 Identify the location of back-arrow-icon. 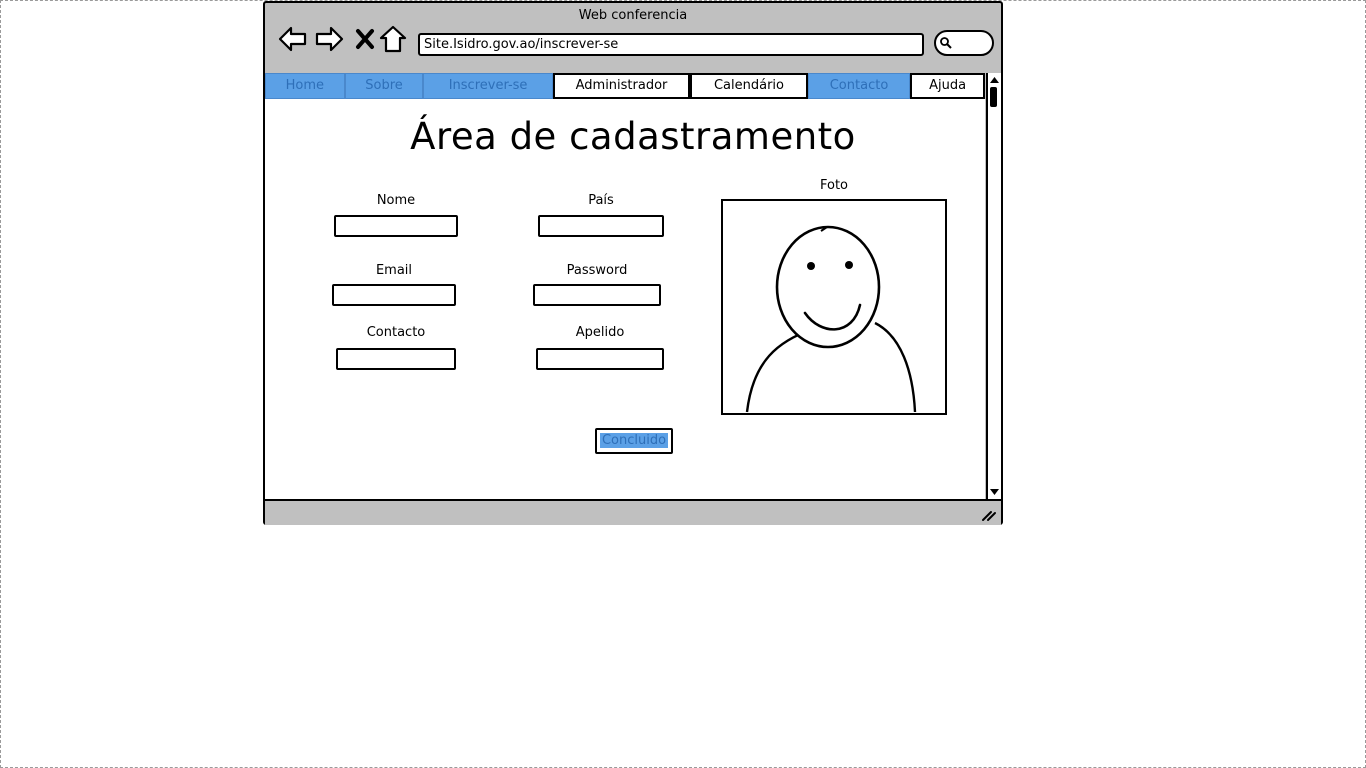
(293, 39).